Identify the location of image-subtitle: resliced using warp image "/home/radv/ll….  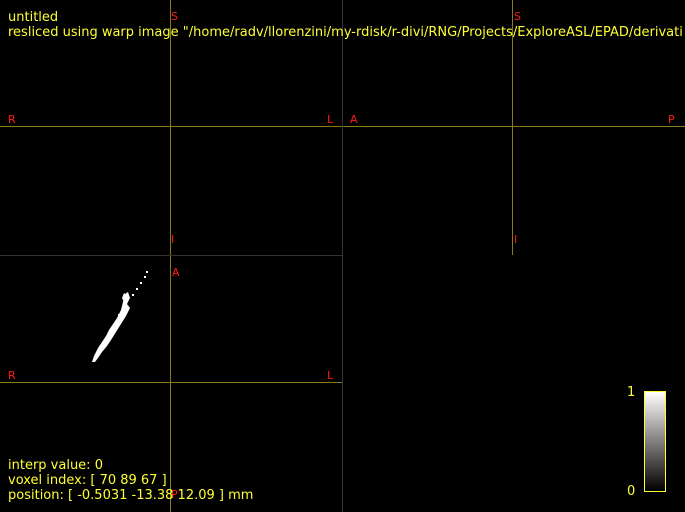
(345, 32).